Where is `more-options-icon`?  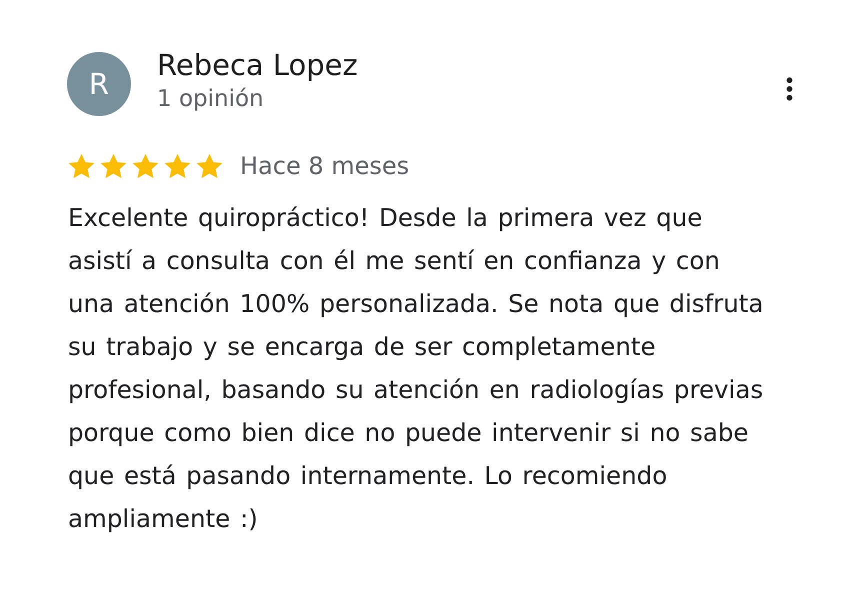
more-options-icon is located at coordinates (789, 89).